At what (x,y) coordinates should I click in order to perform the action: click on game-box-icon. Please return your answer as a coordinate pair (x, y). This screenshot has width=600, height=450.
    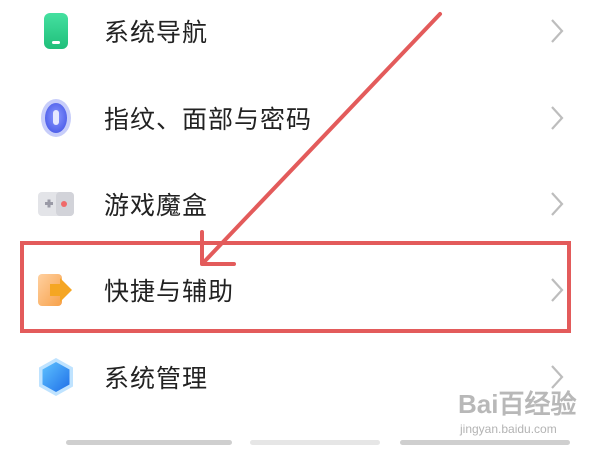
    Looking at the image, I should click on (56, 204).